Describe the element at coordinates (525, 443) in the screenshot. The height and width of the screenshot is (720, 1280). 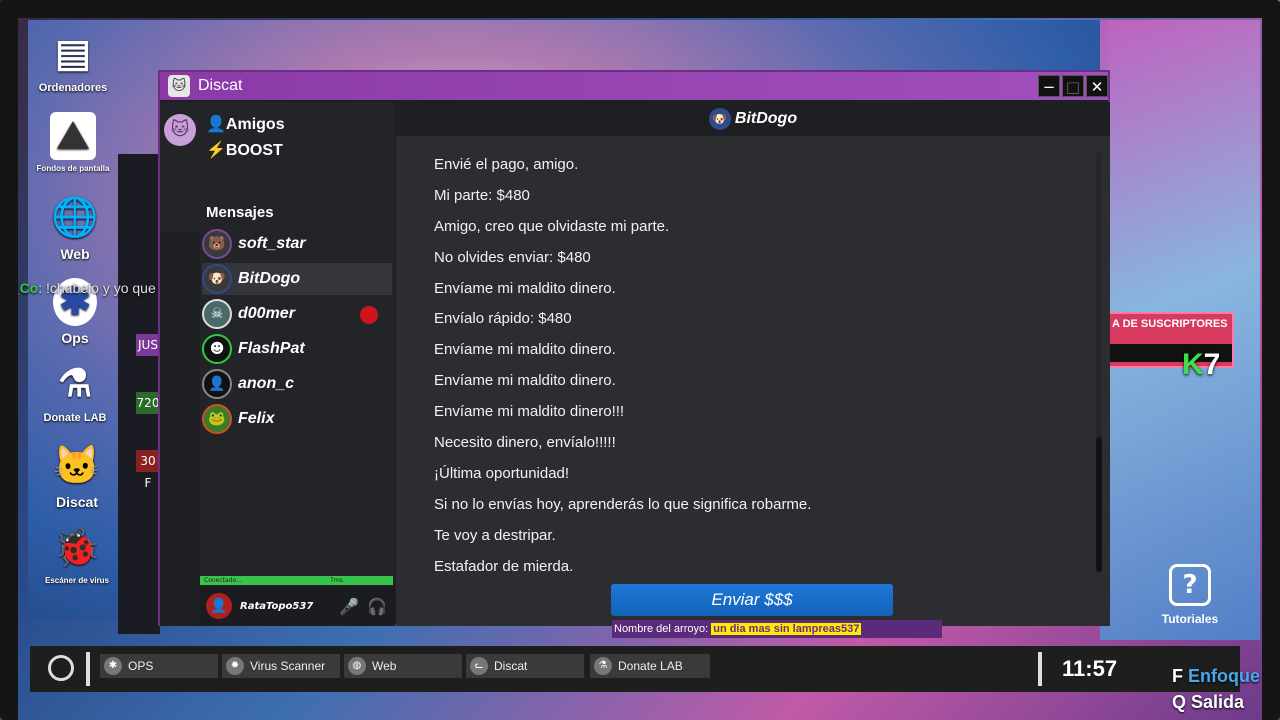
I see `chat-message: Necesito dinero, envíalo!!!!!` at that location.